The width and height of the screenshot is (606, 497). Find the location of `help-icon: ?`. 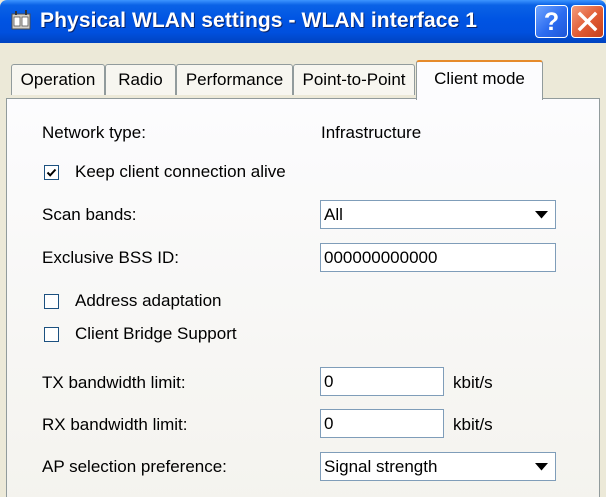

help-icon: ? is located at coordinates (551, 22).